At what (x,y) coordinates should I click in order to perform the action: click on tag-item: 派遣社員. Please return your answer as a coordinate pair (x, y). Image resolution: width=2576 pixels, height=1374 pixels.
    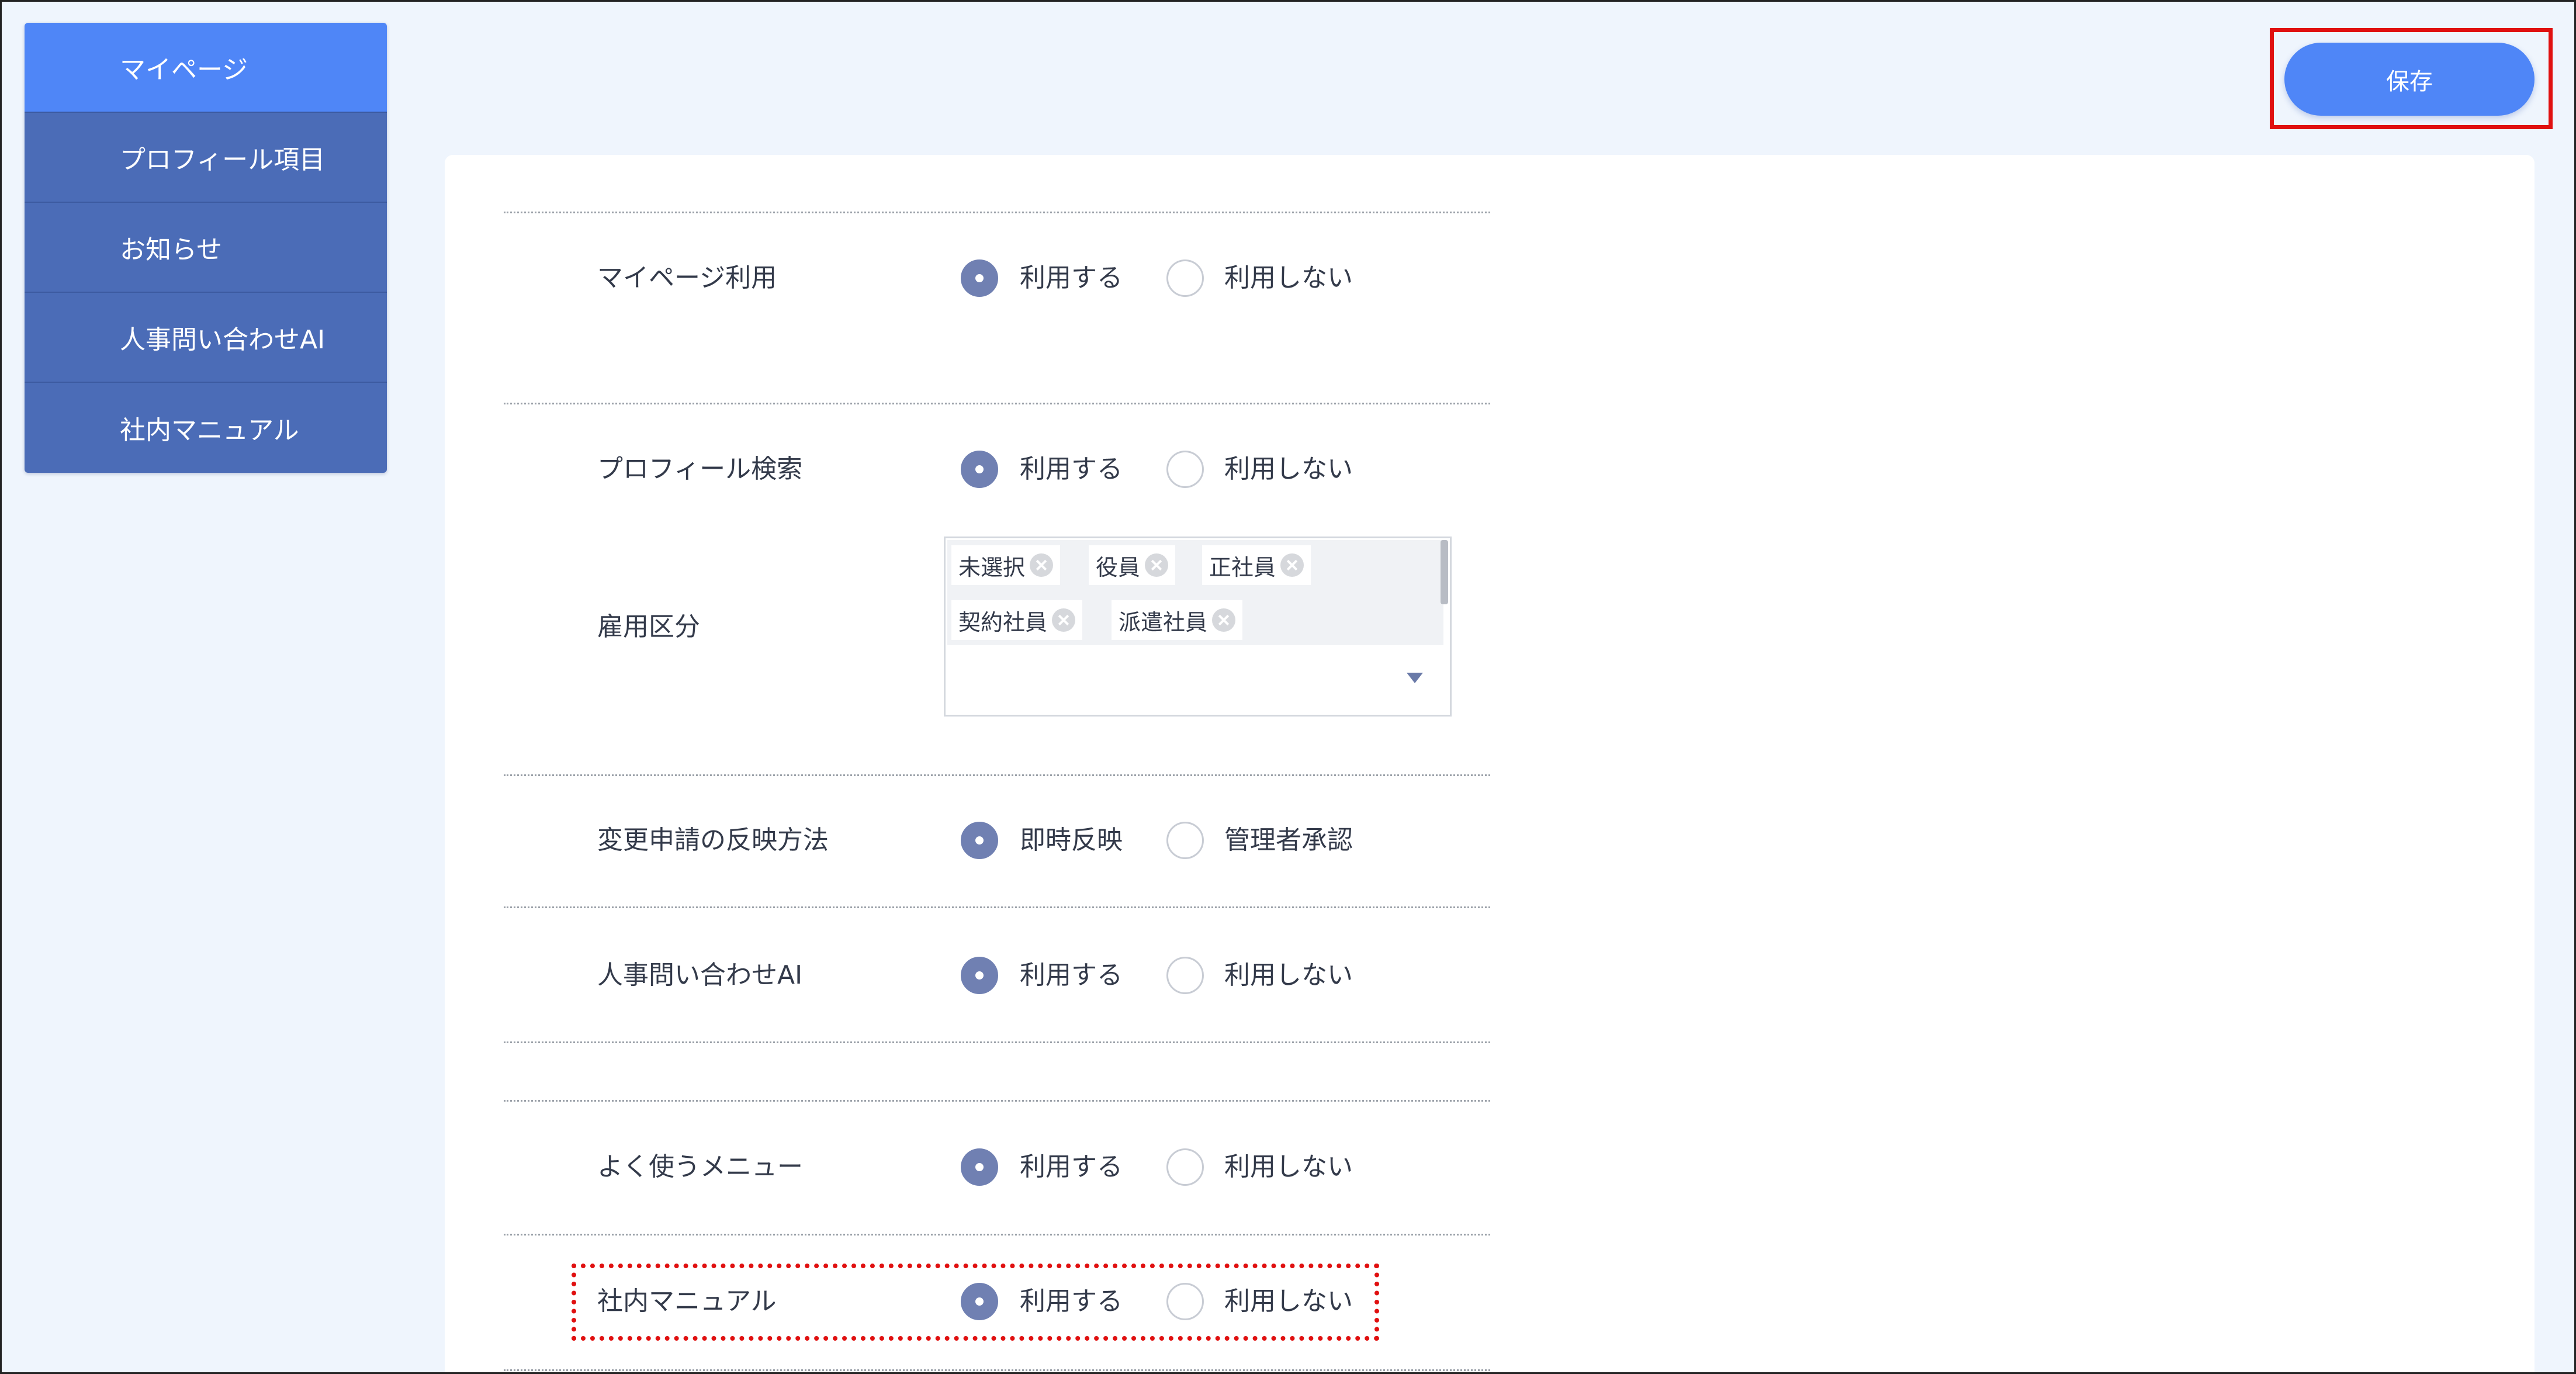
    Looking at the image, I should click on (1177, 620).